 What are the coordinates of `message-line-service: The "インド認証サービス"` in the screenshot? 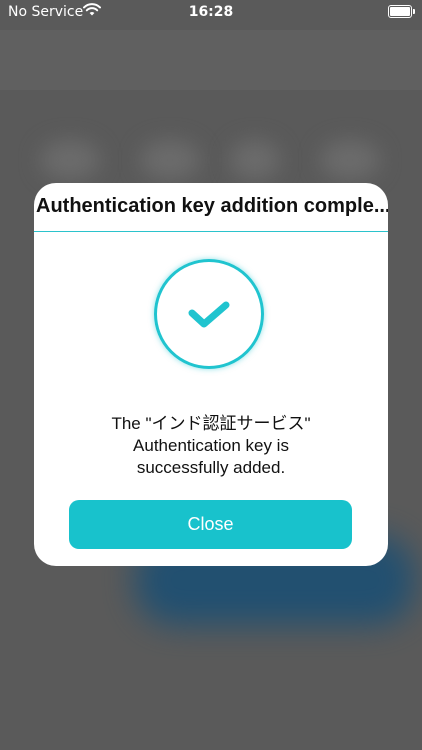 It's located at (211, 423).